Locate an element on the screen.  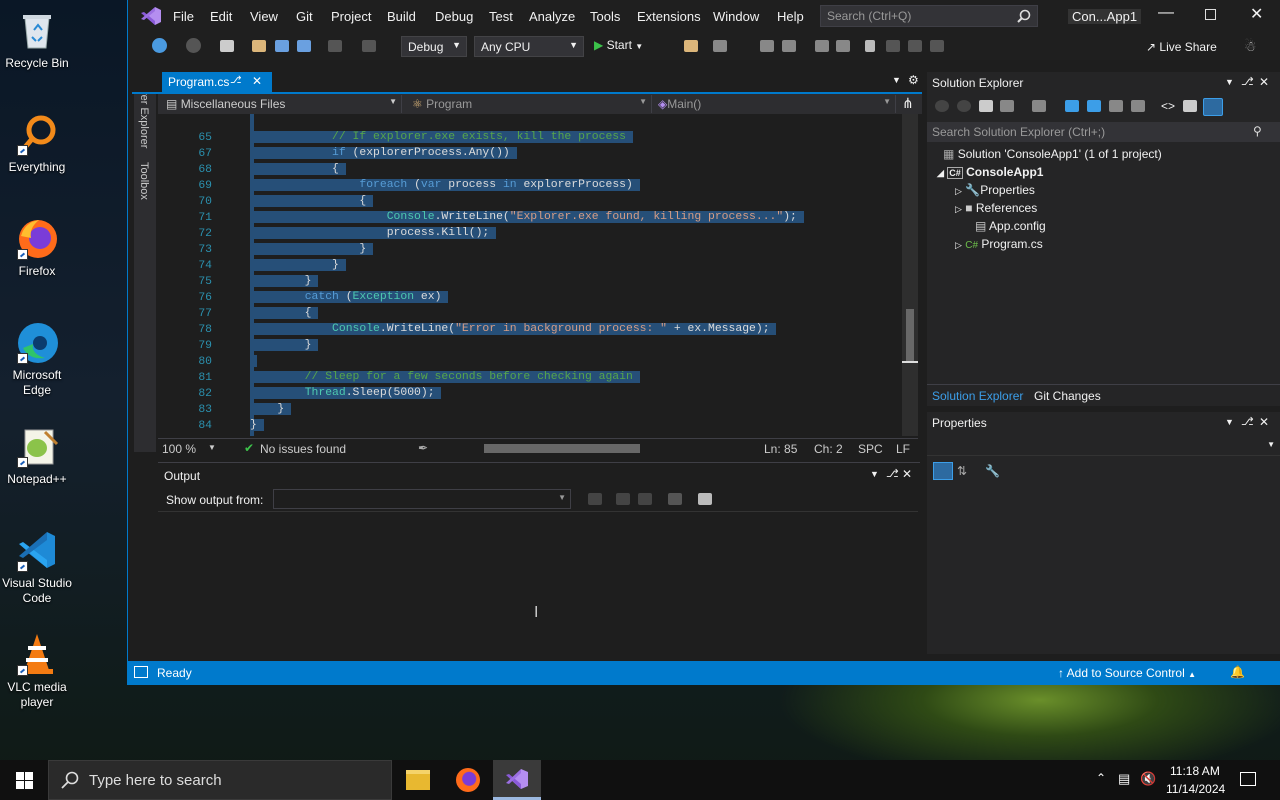
navigate-forward-icon is located at coordinates (193, 45).